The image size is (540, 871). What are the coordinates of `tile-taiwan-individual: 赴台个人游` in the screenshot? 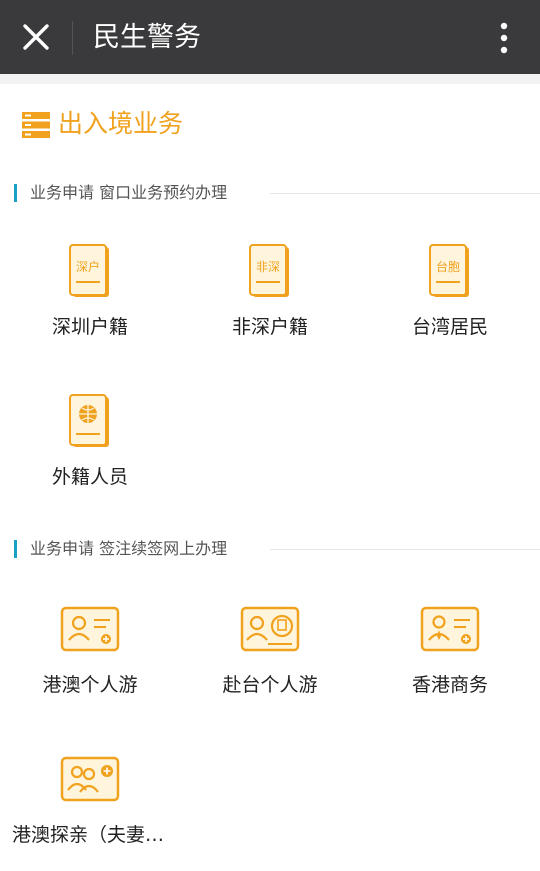 It's located at (270, 662).